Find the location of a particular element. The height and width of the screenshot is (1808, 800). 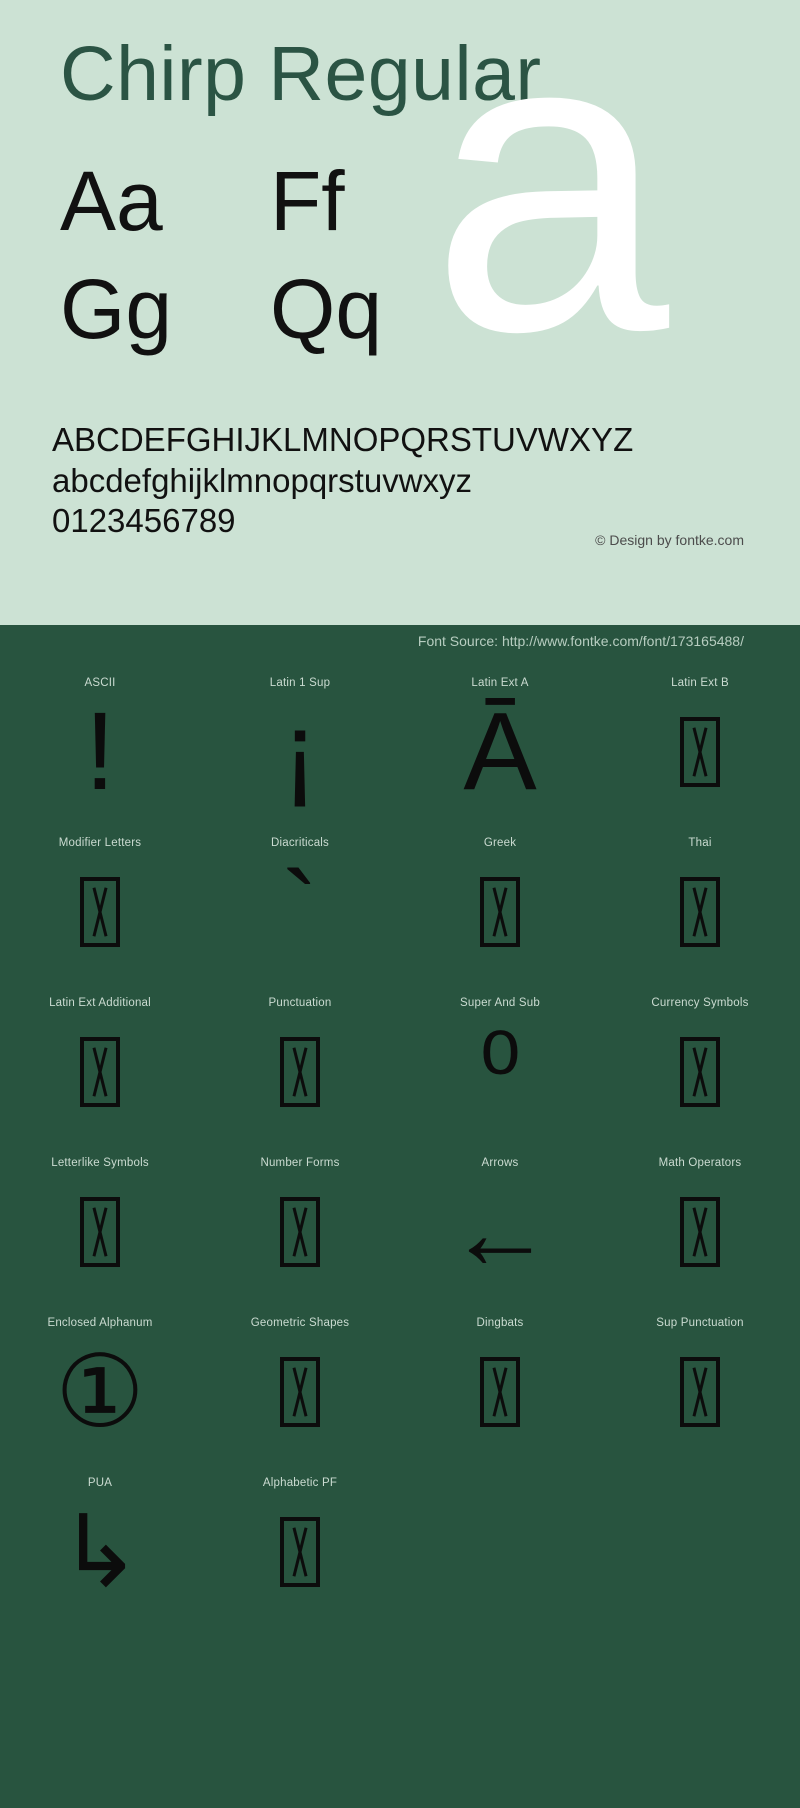

waterfall-row: Gg Qq is located at coordinates (320, 318).